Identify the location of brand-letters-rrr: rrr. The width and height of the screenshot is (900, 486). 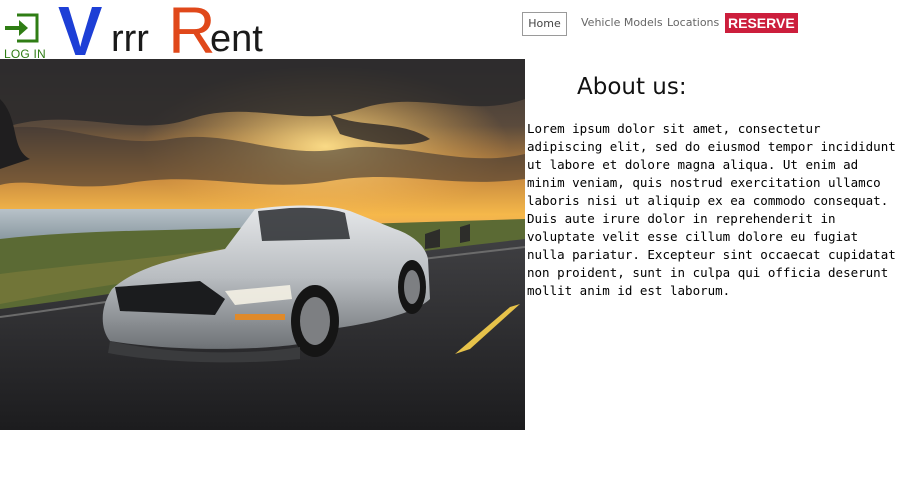
(130, 39).